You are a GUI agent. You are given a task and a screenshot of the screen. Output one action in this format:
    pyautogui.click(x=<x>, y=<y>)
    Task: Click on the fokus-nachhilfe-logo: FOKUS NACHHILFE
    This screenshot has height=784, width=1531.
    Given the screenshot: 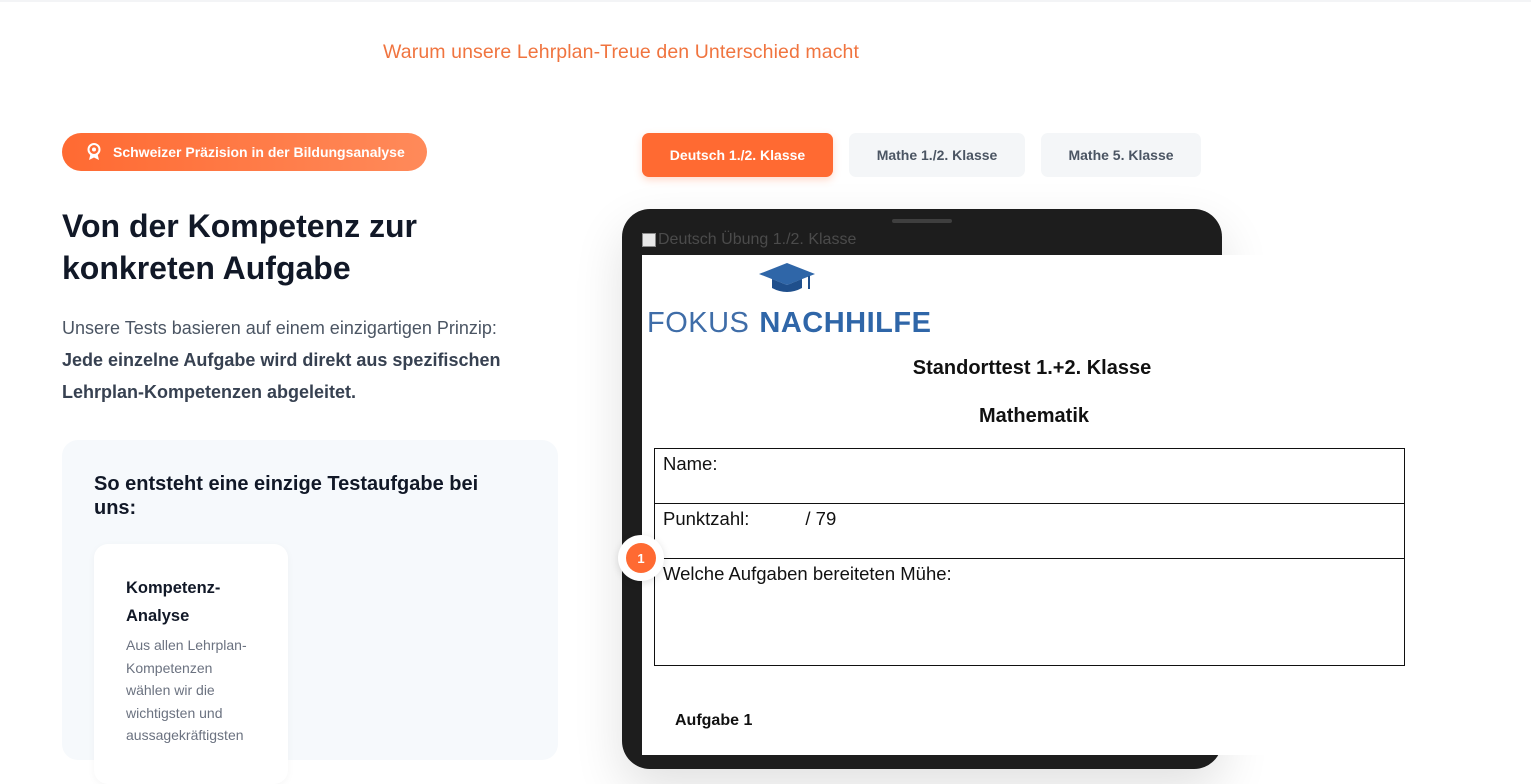 What is the action you would take?
    pyautogui.click(x=792, y=300)
    